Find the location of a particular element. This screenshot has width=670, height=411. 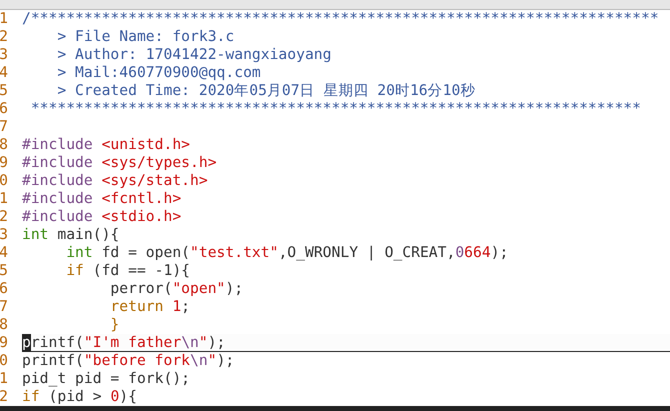

code-line: #include <sys/stat.h> is located at coordinates (115, 181).